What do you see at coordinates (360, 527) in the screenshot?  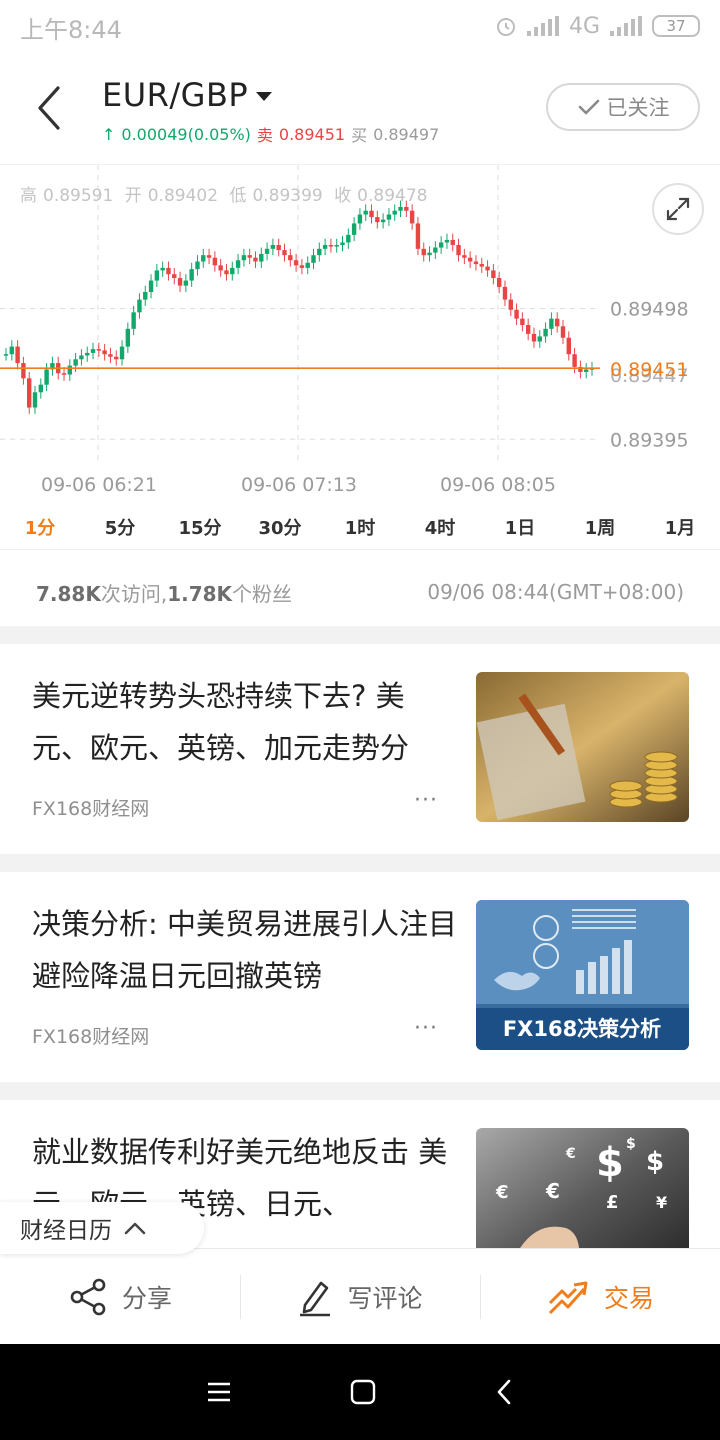 I see `tab-1hour: 1时` at bounding box center [360, 527].